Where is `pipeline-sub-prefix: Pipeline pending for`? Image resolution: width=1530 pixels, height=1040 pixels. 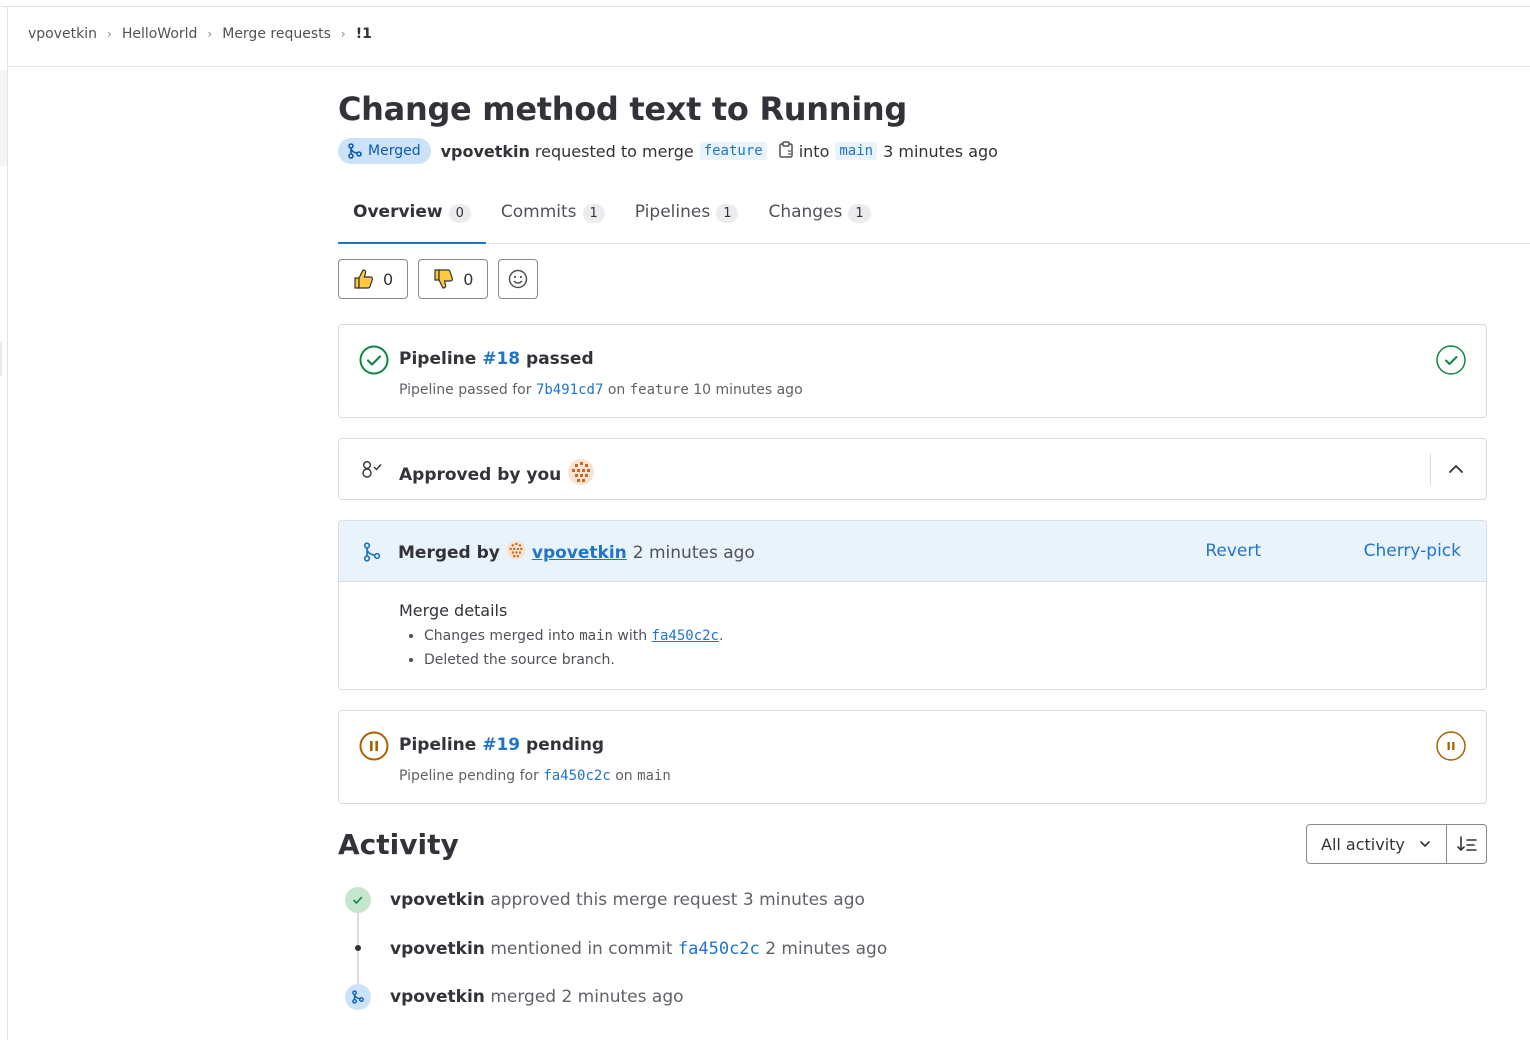 pipeline-sub-prefix: Pipeline pending for is located at coordinates (469, 776).